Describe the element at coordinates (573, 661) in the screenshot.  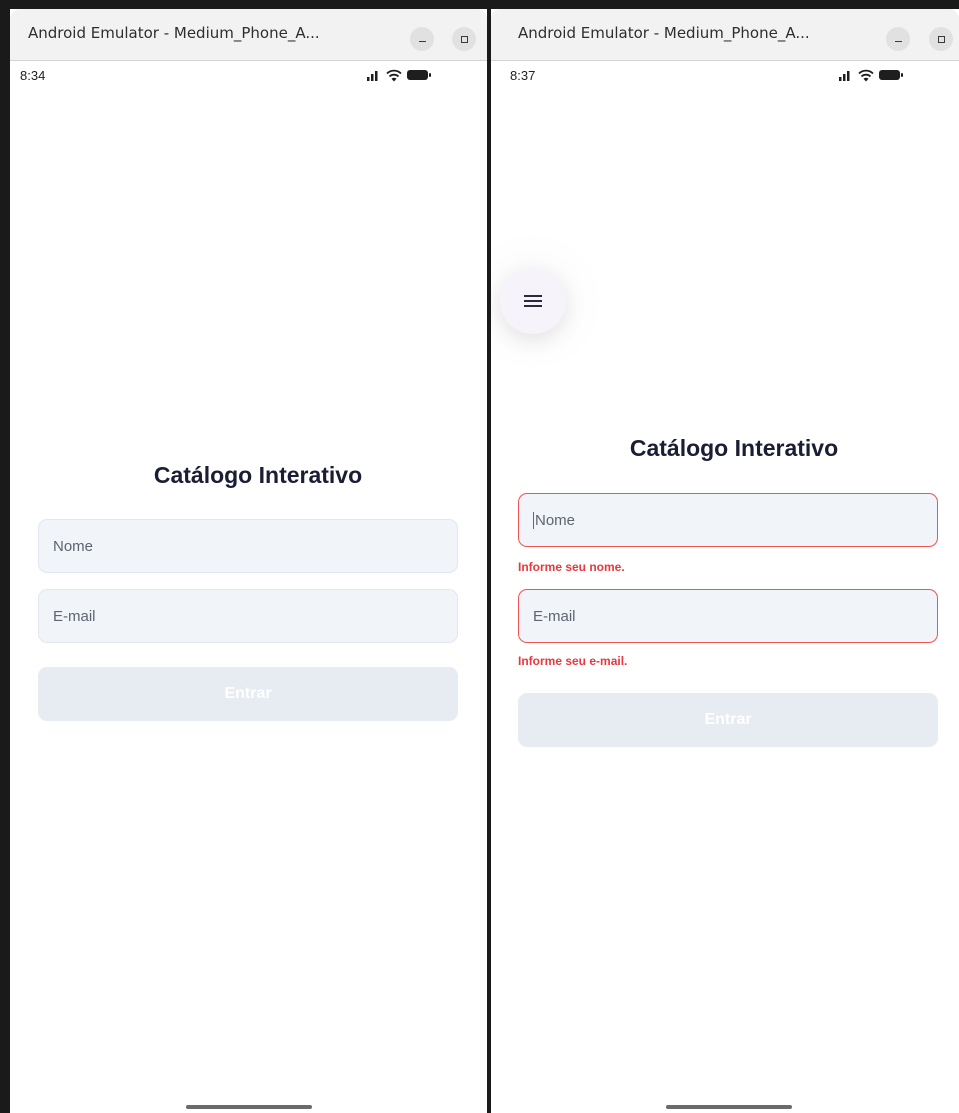
I see `email-error-message: Informe seu e-mail.` at that location.